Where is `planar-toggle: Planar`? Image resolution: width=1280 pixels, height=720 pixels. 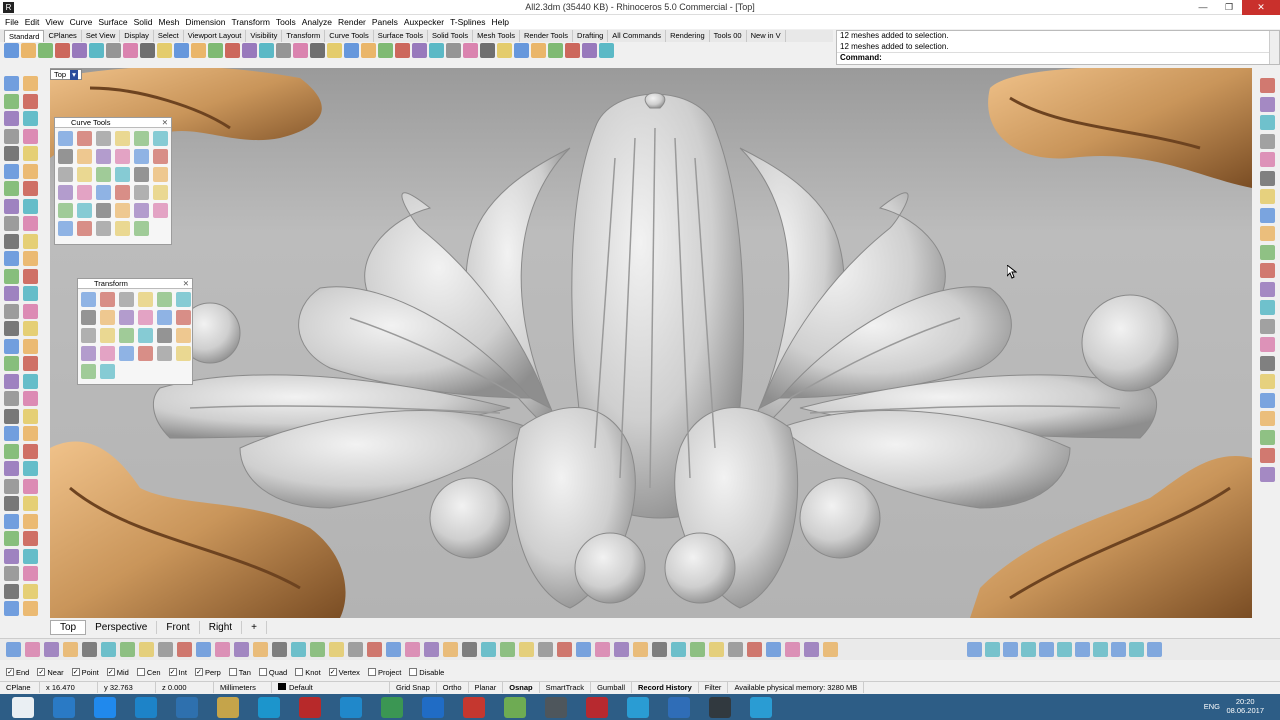 planar-toggle: Planar is located at coordinates (486, 687).